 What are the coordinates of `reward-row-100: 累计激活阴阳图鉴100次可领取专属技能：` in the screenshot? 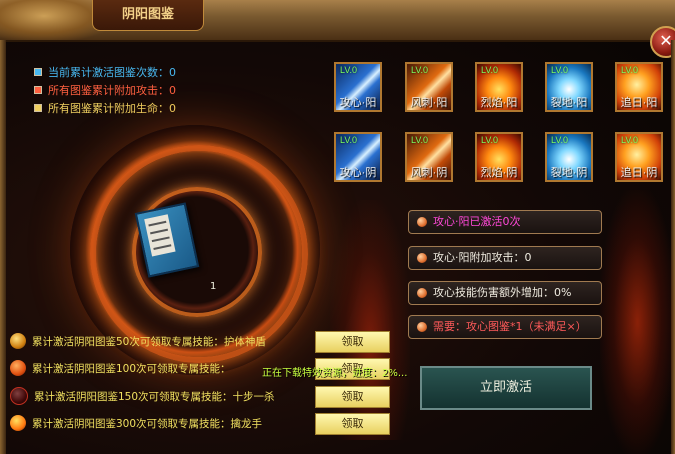 It's located at (120, 368).